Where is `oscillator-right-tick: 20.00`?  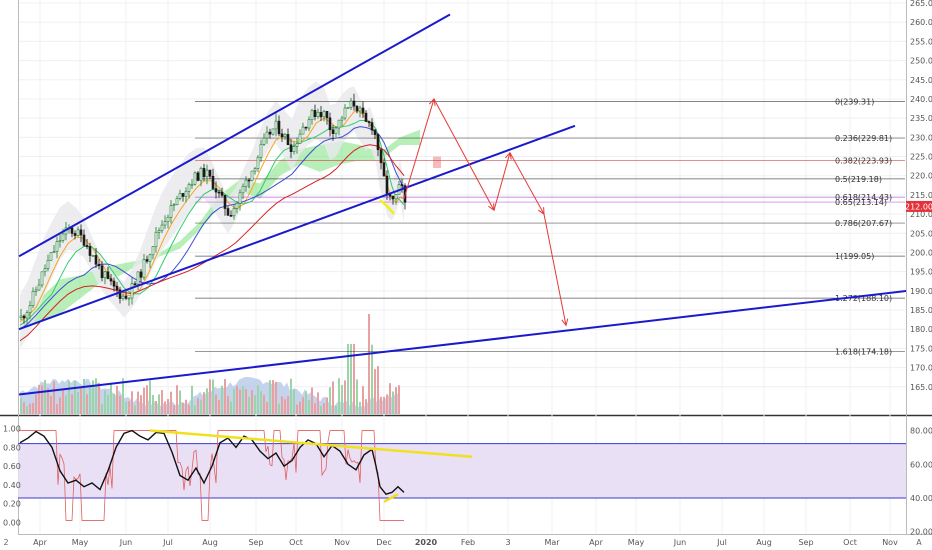
oscillator-right-tick: 20.00 is located at coordinates (921, 532).